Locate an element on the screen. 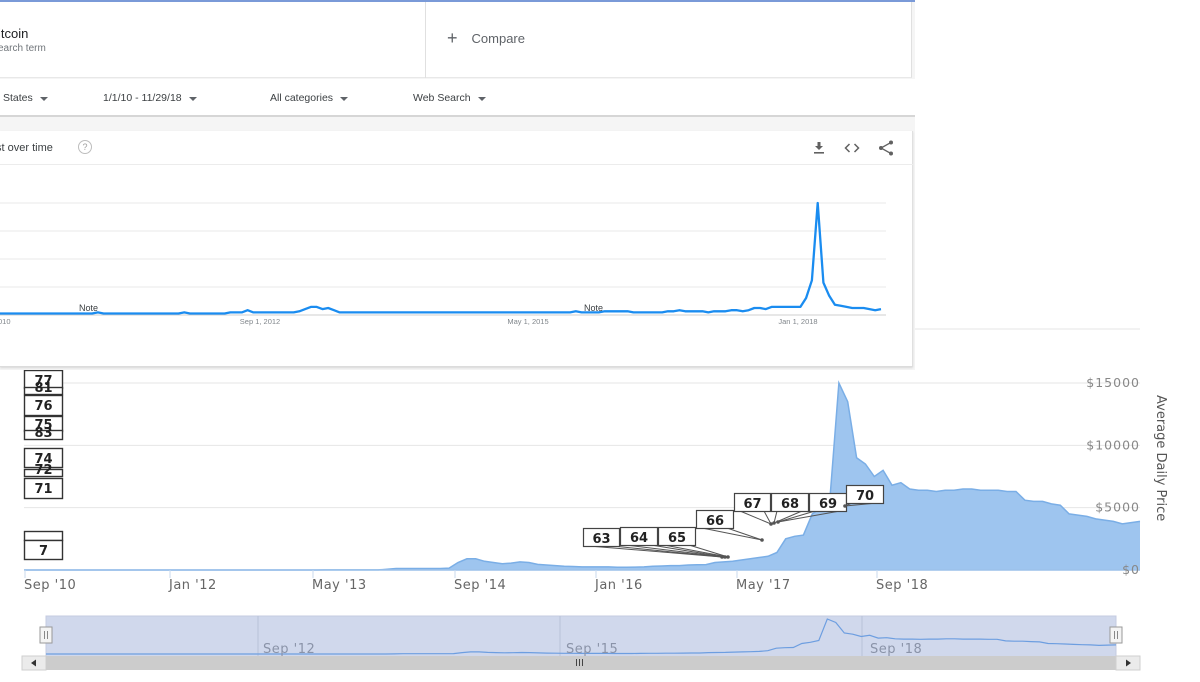 Image resolution: width=1200 pixels, height=682 pixels. iot-x-tick-label: May 1, 2015 is located at coordinates (527, 321).